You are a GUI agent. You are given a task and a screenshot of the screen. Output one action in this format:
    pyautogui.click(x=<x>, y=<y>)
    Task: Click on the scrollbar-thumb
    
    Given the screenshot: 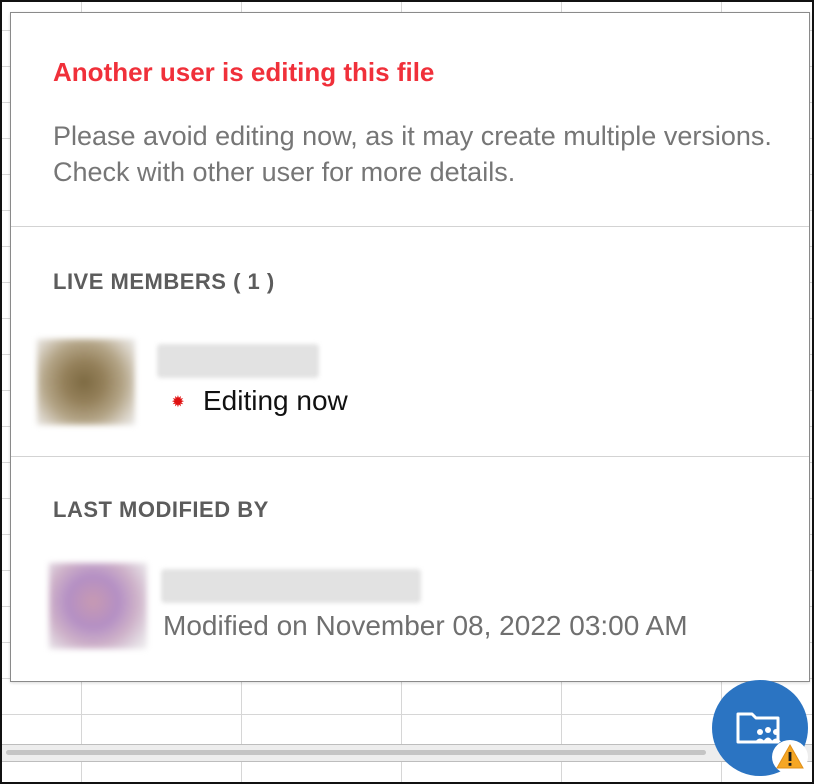 What is the action you would take?
    pyautogui.click(x=356, y=752)
    